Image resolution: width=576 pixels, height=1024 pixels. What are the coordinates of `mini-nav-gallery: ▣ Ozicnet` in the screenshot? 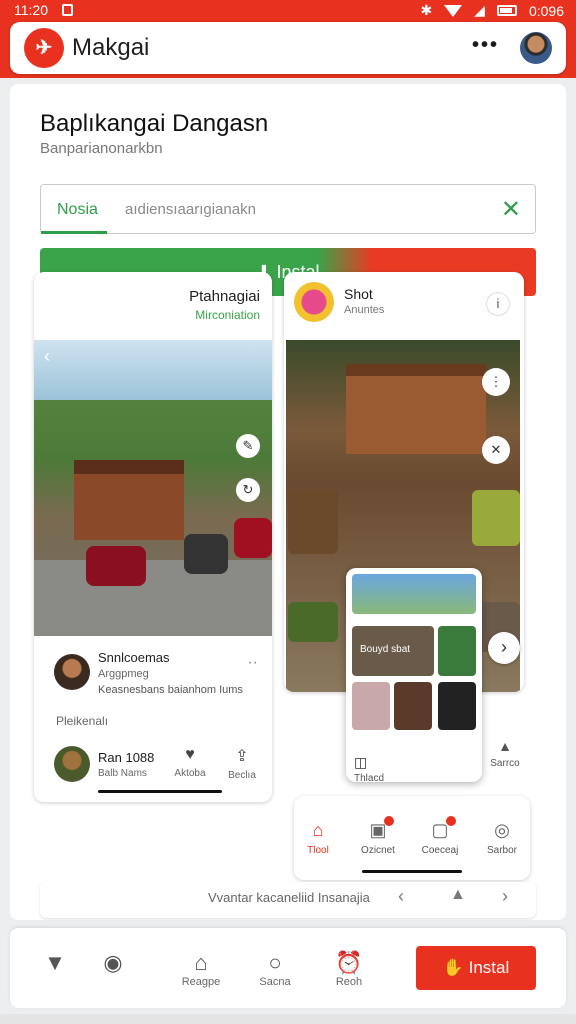 It's located at (378, 836).